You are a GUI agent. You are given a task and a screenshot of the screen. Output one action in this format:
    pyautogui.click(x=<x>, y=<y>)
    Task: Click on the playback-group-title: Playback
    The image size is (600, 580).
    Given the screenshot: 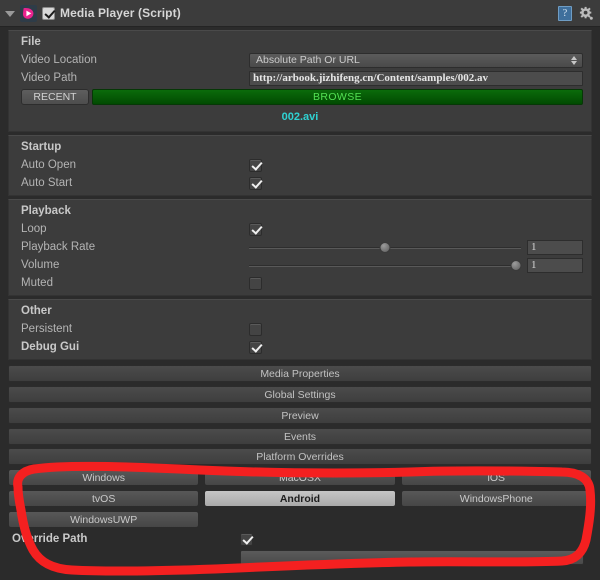 What is the action you would take?
    pyautogui.click(x=46, y=211)
    